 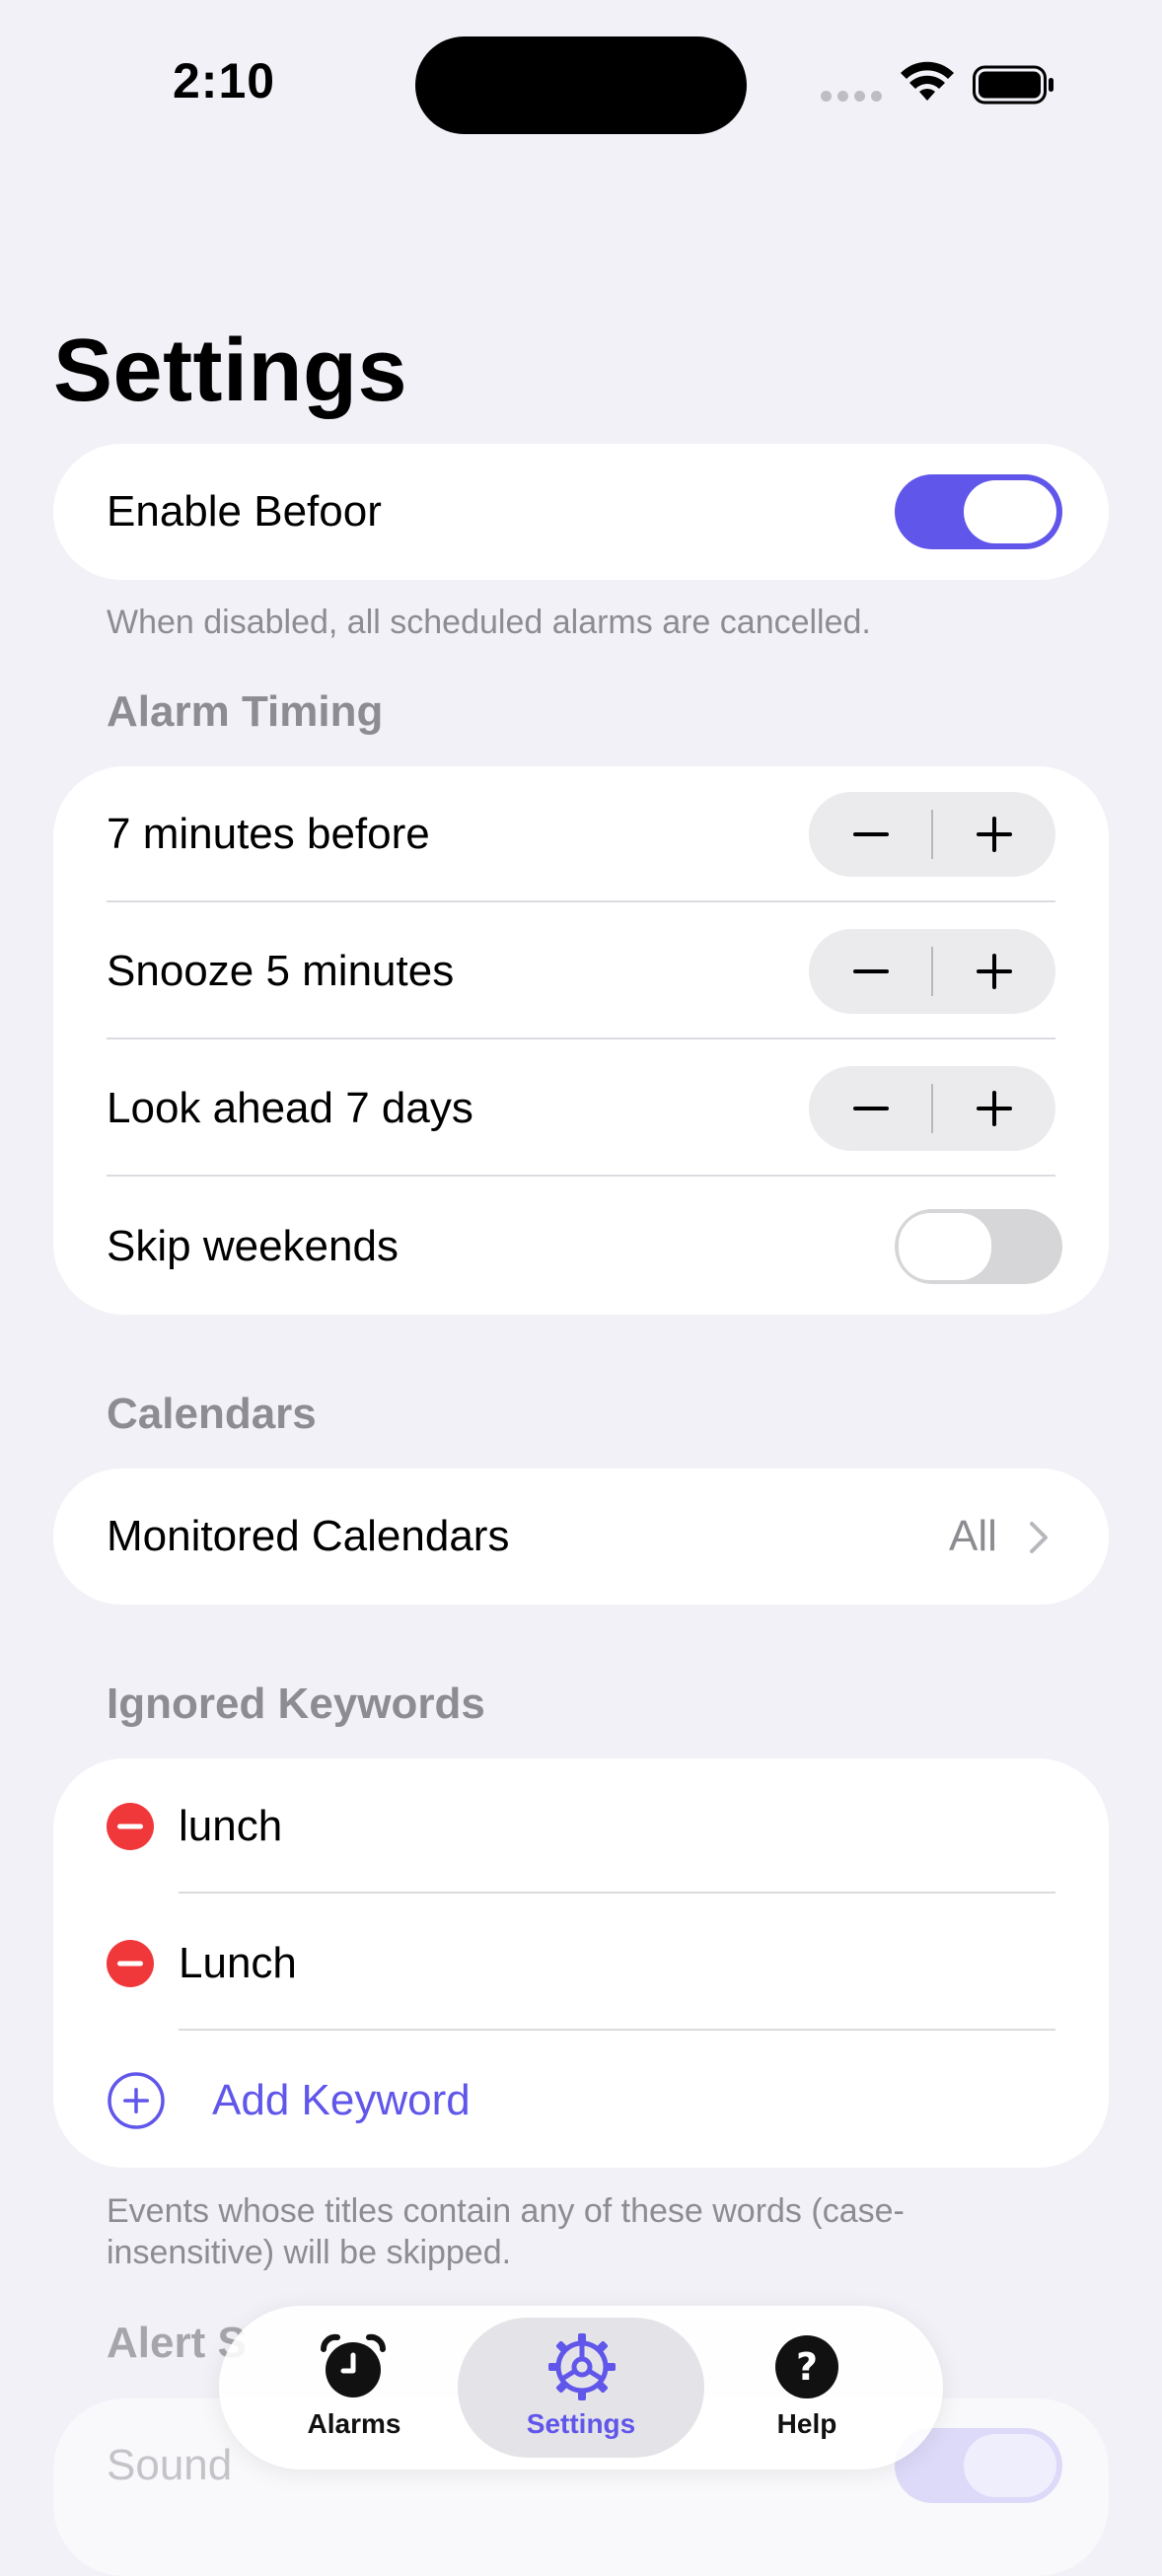 I want to click on sound-label: Sound, so click(x=170, y=2465).